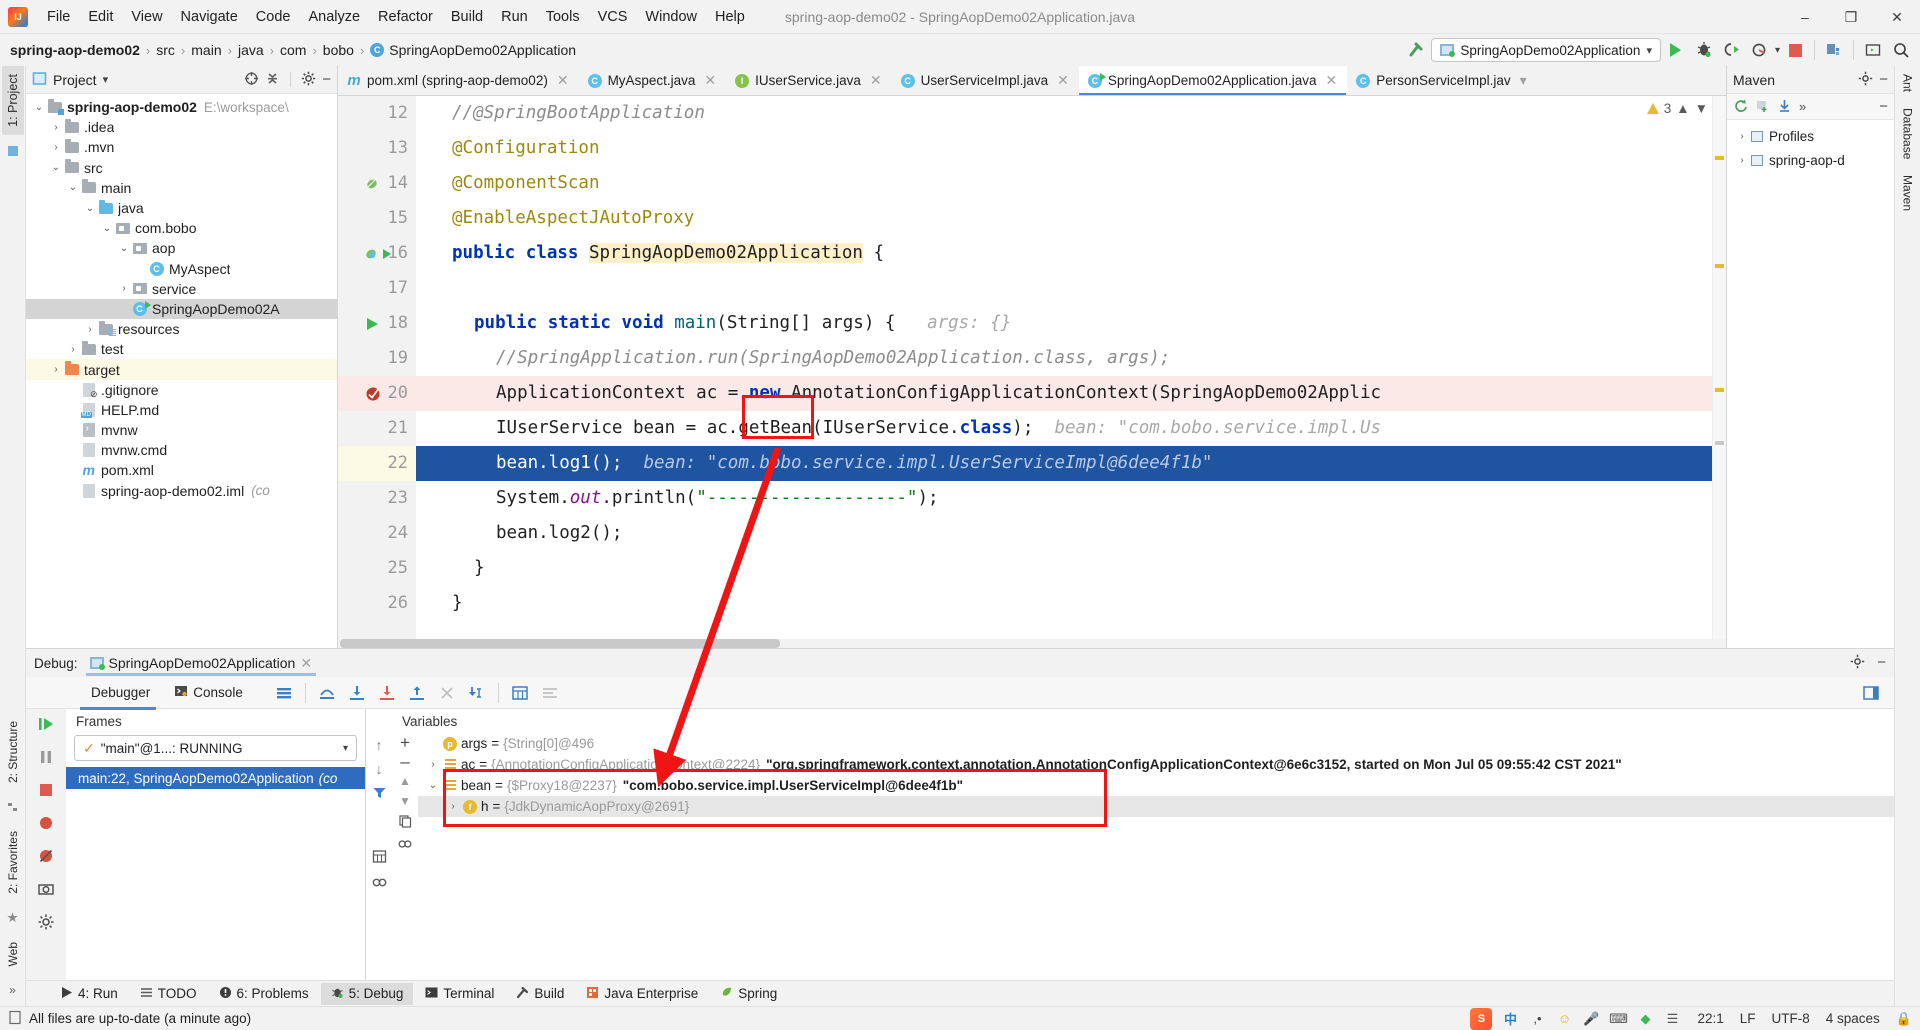  What do you see at coordinates (1908, 193) in the screenshot?
I see `sidebar-item-maven: Maven` at bounding box center [1908, 193].